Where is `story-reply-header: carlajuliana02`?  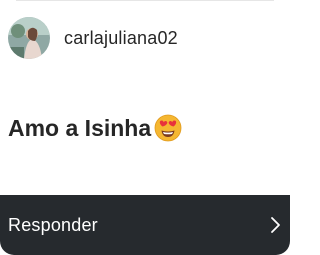
story-reply-header: carlajuliana02 is located at coordinates (93, 38).